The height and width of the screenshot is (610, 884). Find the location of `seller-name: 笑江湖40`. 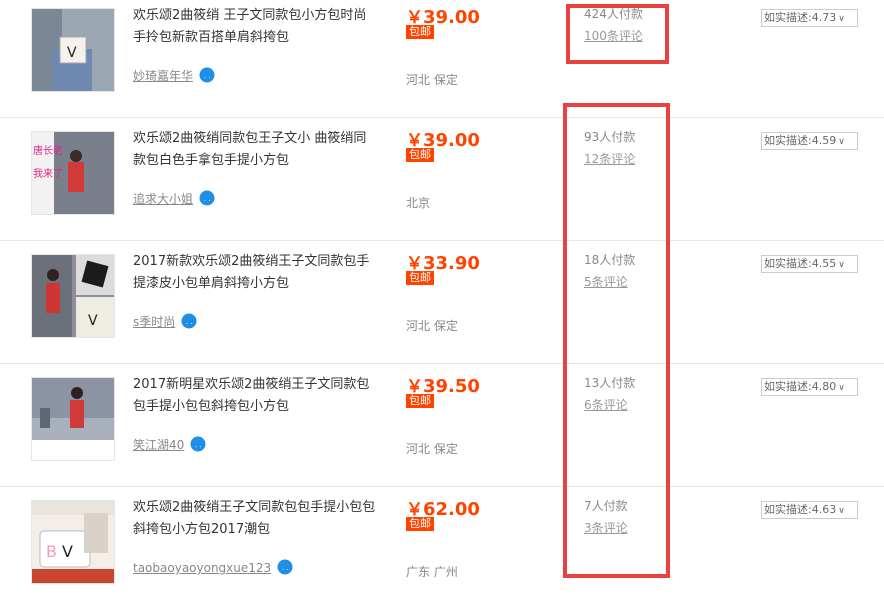

seller-name: 笑江湖40 is located at coordinates (158, 445).